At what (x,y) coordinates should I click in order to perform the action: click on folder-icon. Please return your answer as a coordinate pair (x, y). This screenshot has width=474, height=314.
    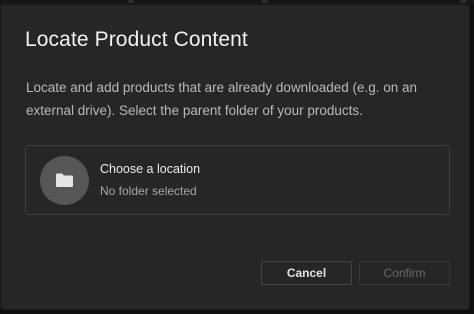
    Looking at the image, I should click on (64, 180).